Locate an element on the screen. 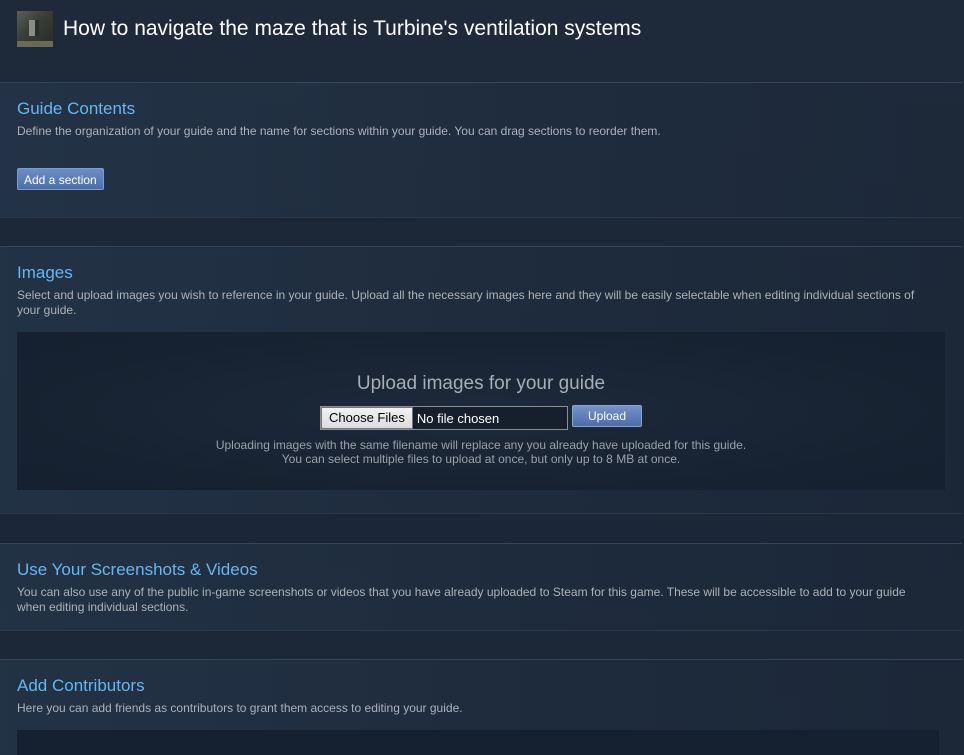  choose-files-button: Choose Files is located at coordinates (367, 418).